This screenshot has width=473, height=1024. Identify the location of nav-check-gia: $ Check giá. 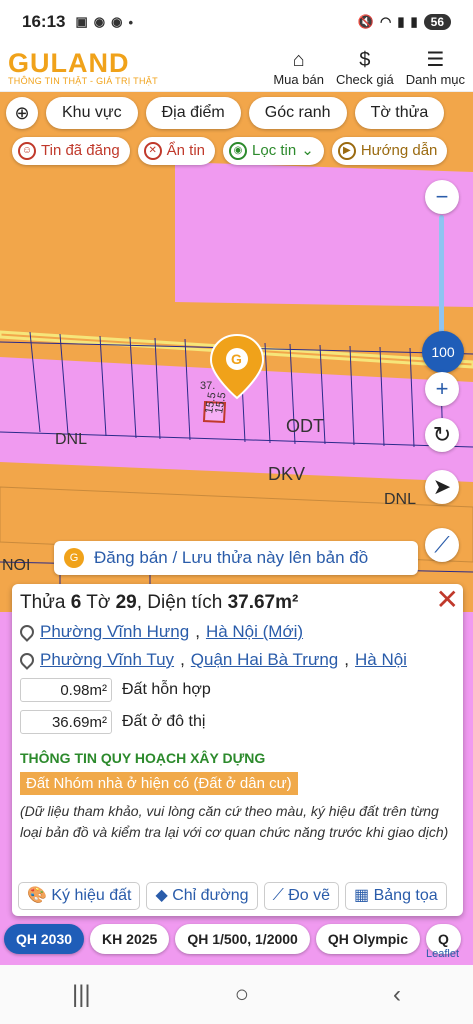
(365, 67).